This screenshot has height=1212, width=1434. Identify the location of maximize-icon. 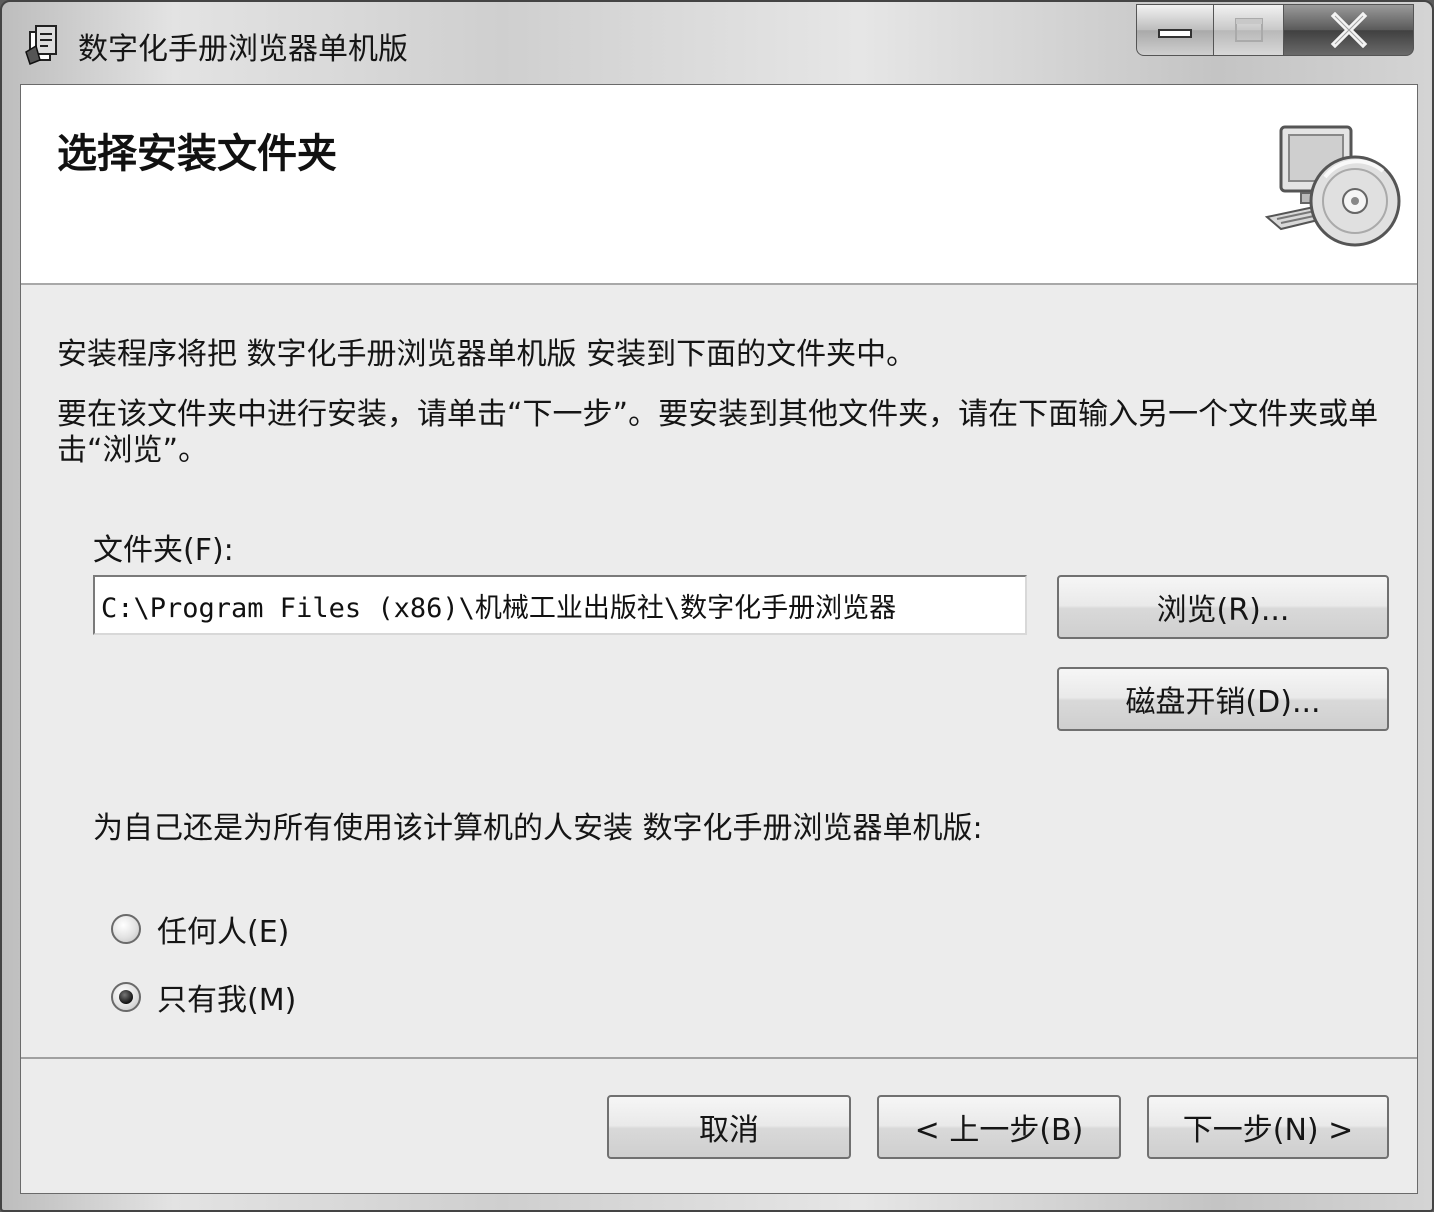
(1248, 30).